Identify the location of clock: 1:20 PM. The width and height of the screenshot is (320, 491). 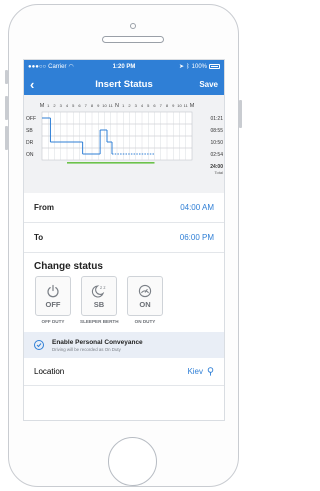
(124, 66).